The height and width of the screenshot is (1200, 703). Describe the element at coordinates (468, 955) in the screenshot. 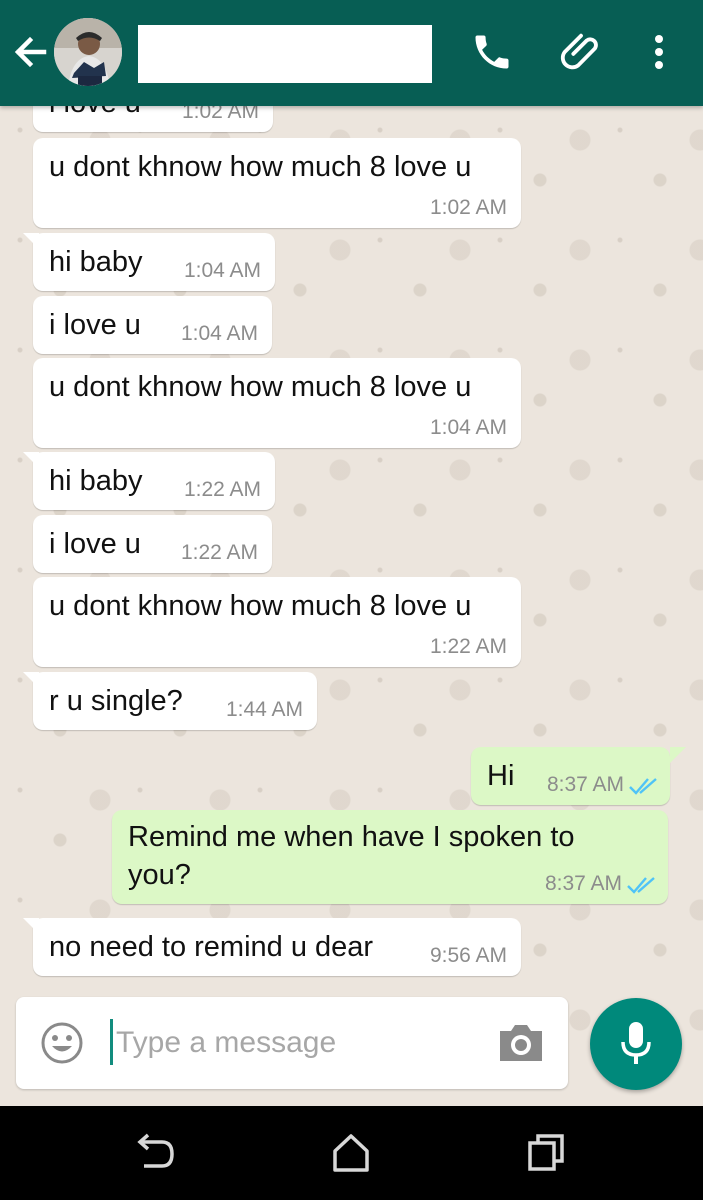

I see `message-time: 9:56 AM` at that location.